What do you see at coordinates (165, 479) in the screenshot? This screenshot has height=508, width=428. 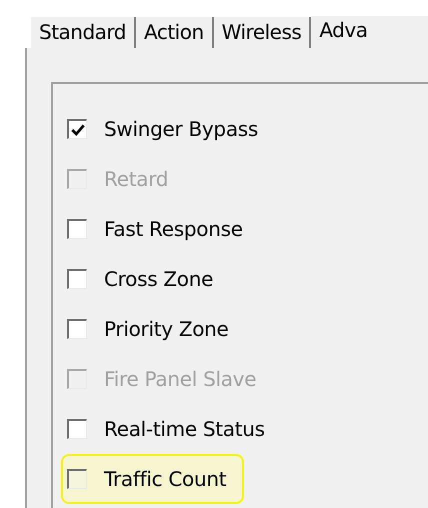 I see `checkbox-label: Traffic Count` at bounding box center [165, 479].